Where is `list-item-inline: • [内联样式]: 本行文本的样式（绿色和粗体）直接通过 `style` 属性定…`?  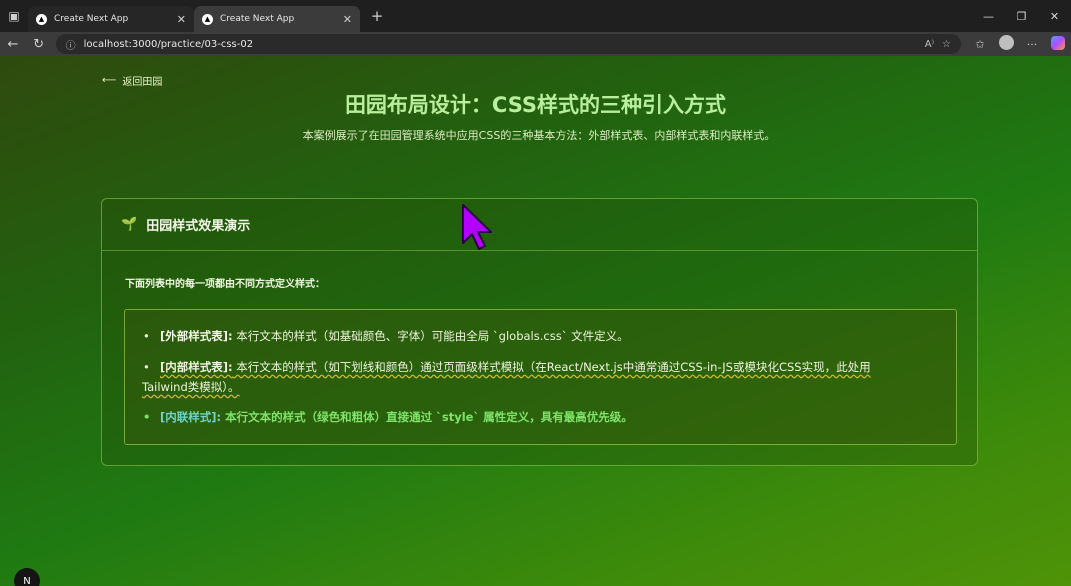
list-item-inline: • [内联样式]: 本行文本的样式（绿色和粗体）直接通过 `style` 属性定… is located at coordinates (536, 417).